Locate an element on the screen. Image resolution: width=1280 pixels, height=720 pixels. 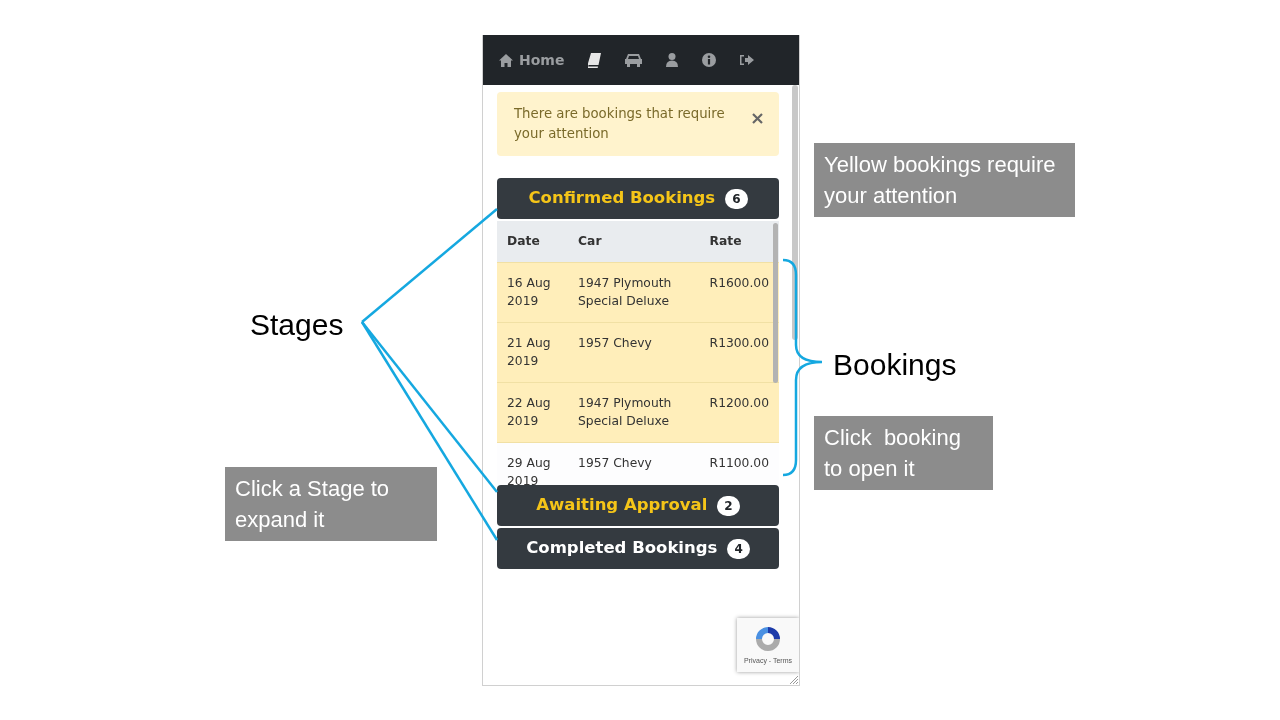
info-link is located at coordinates (709, 60).